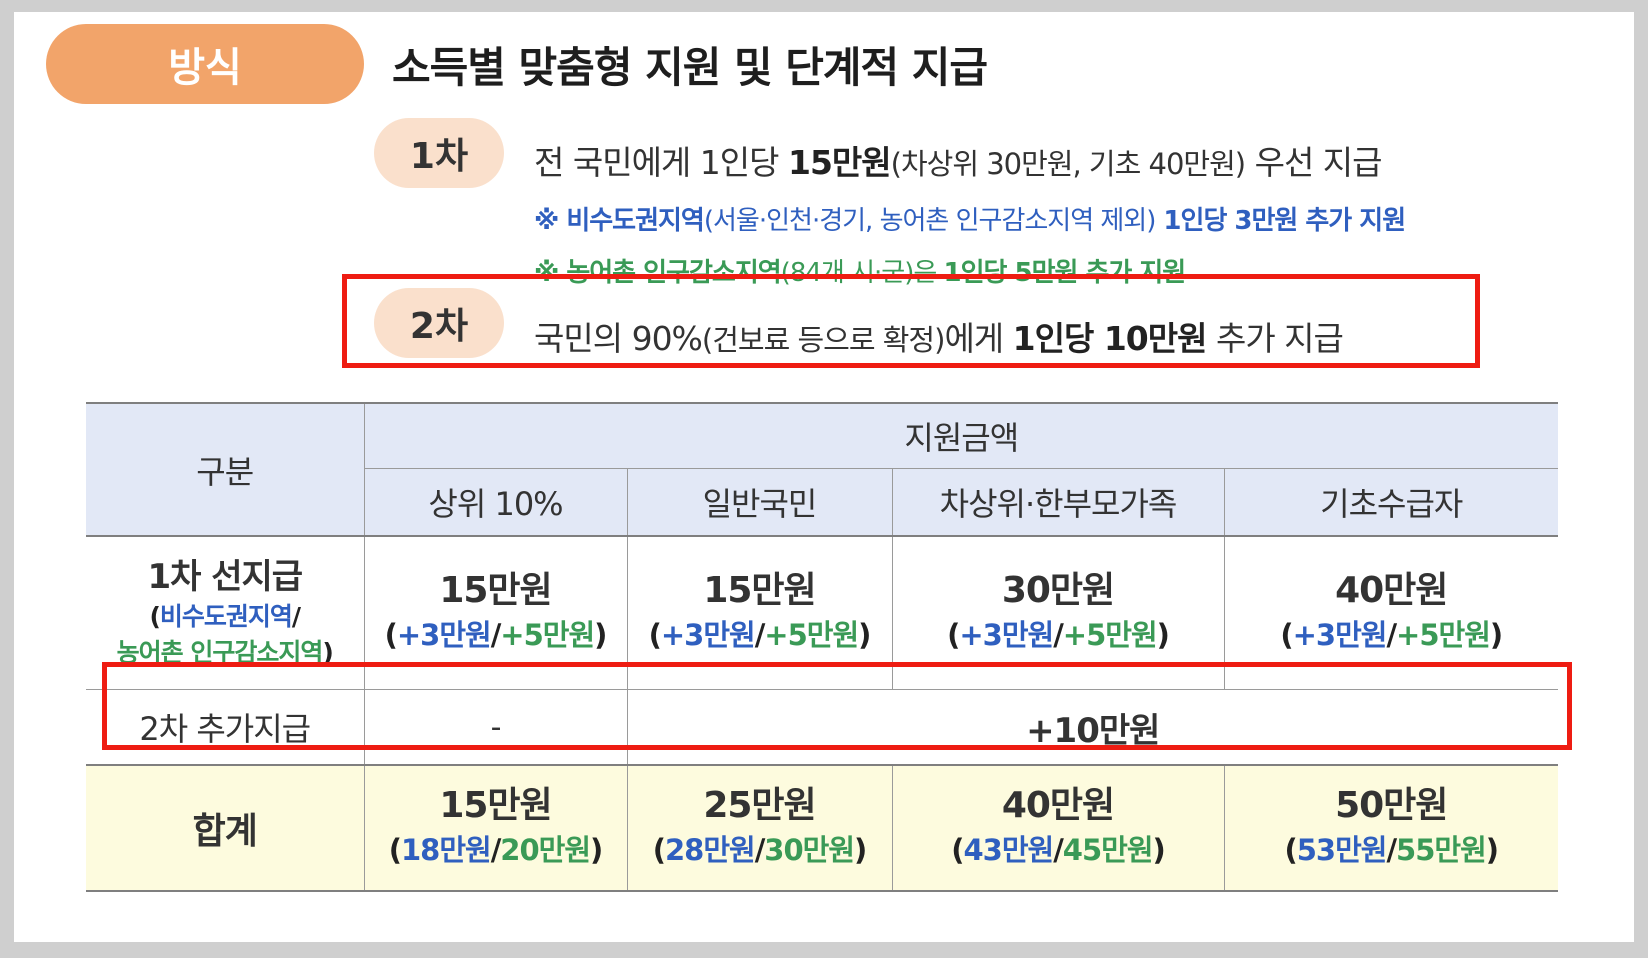  I want to click on note-blue-a: ※ 비수도권지역, so click(619, 221).